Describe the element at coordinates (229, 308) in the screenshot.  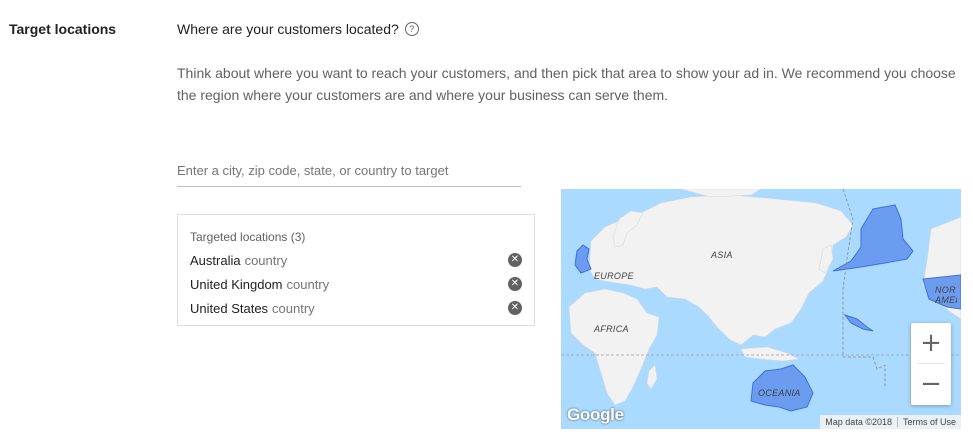
I see `location-name: United States` at that location.